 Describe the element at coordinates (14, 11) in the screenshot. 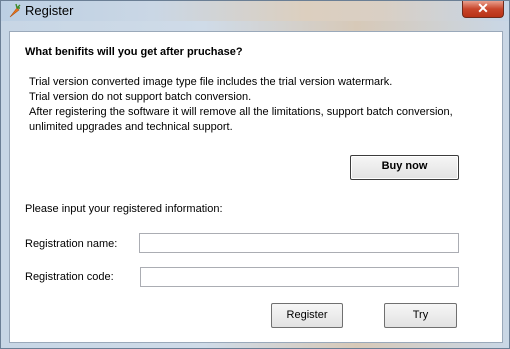

I see `carrot-icon` at that location.